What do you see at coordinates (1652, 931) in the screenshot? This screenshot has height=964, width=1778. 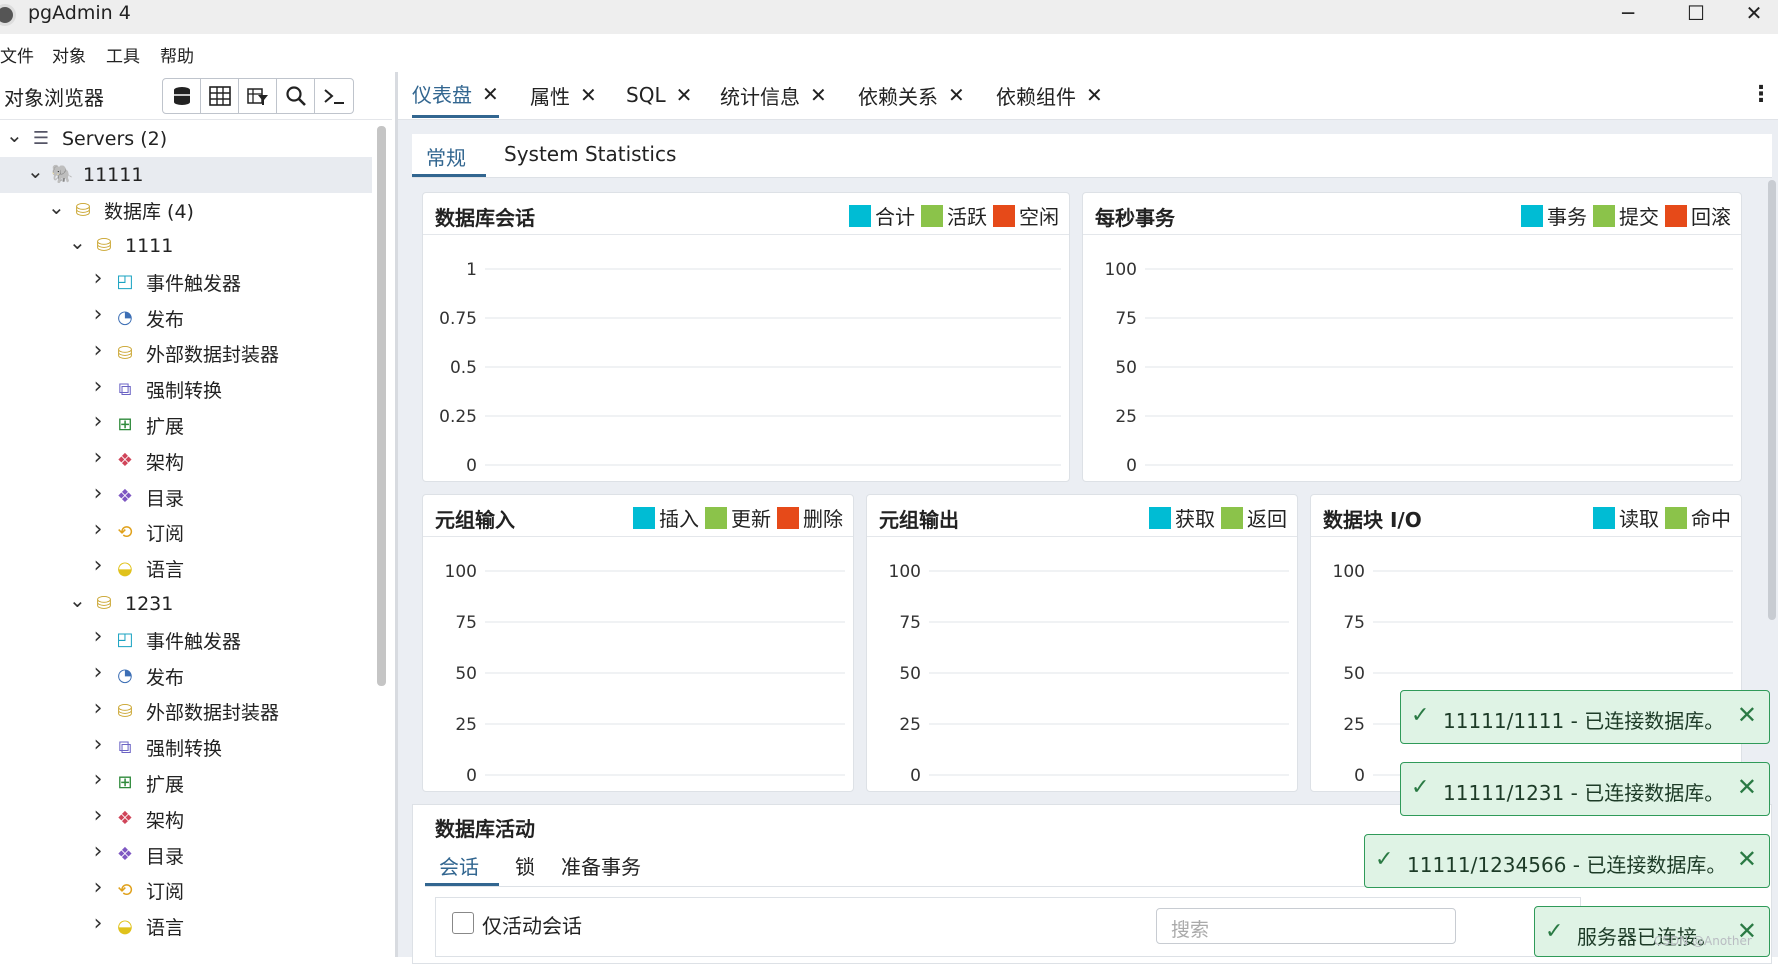 I see `notification-toast: ✓ 服务器已连接。 ✕` at bounding box center [1652, 931].